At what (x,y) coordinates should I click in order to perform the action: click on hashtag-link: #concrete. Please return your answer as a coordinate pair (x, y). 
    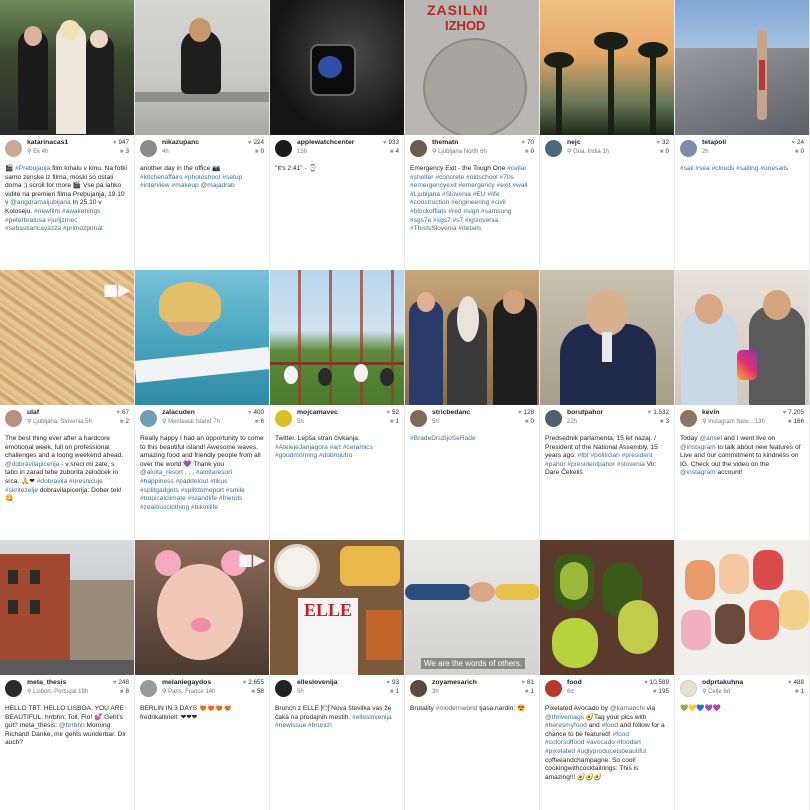
    Looking at the image, I should click on (449, 177).